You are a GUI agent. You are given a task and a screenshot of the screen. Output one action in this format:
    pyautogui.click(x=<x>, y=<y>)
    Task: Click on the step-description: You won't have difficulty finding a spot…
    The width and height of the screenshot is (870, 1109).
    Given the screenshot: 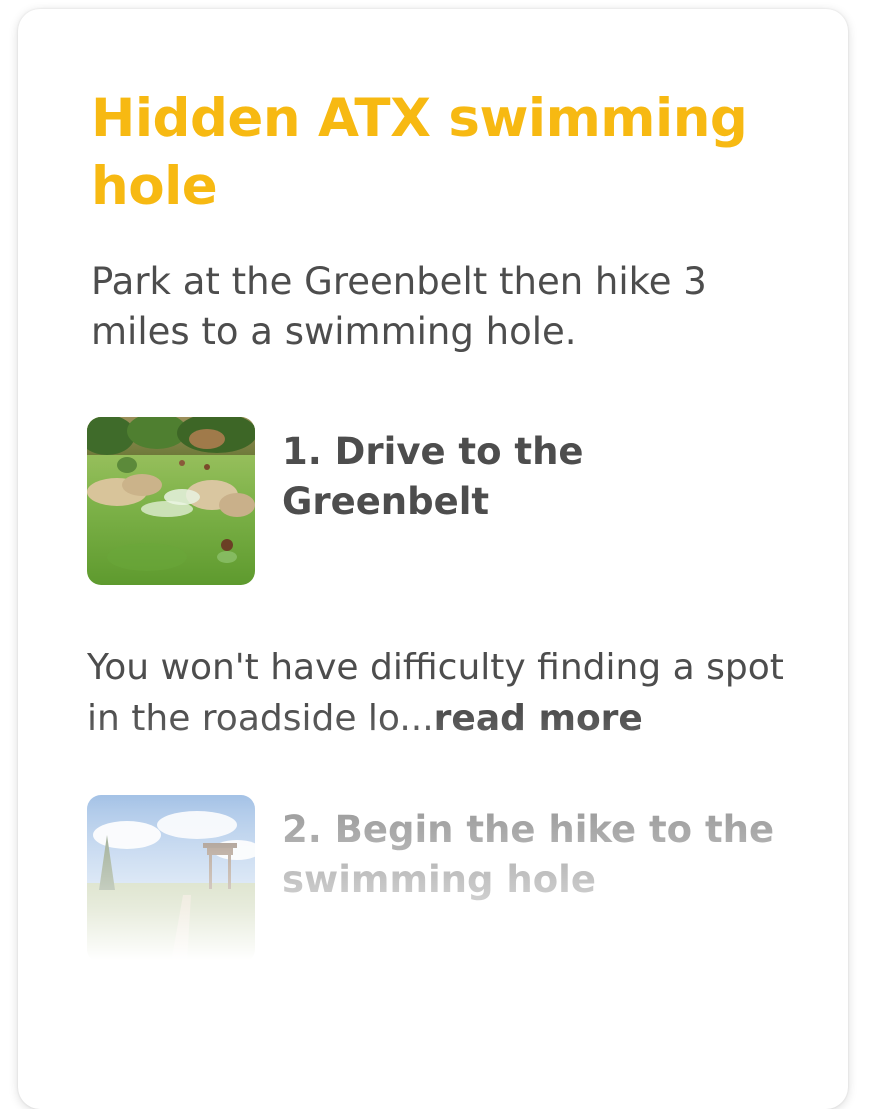 What is the action you would take?
    pyautogui.click(x=437, y=693)
    